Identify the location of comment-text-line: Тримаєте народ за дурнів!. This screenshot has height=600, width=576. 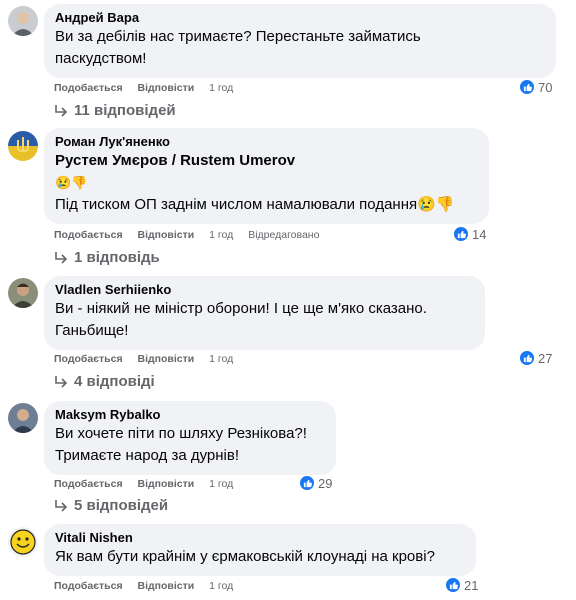
(147, 455).